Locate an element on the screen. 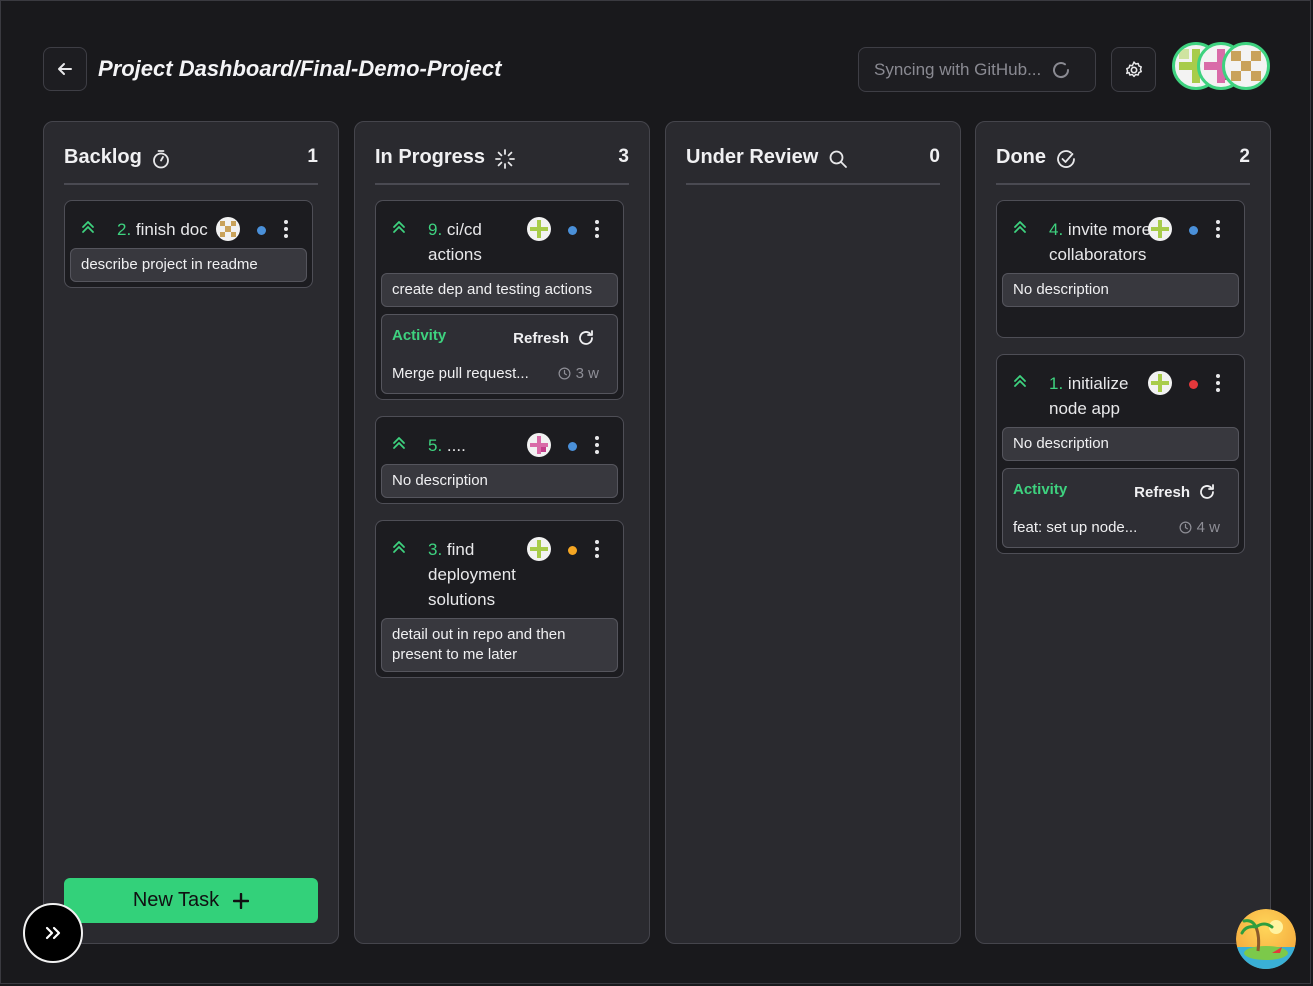  new-task-button: New Task is located at coordinates (191, 900).